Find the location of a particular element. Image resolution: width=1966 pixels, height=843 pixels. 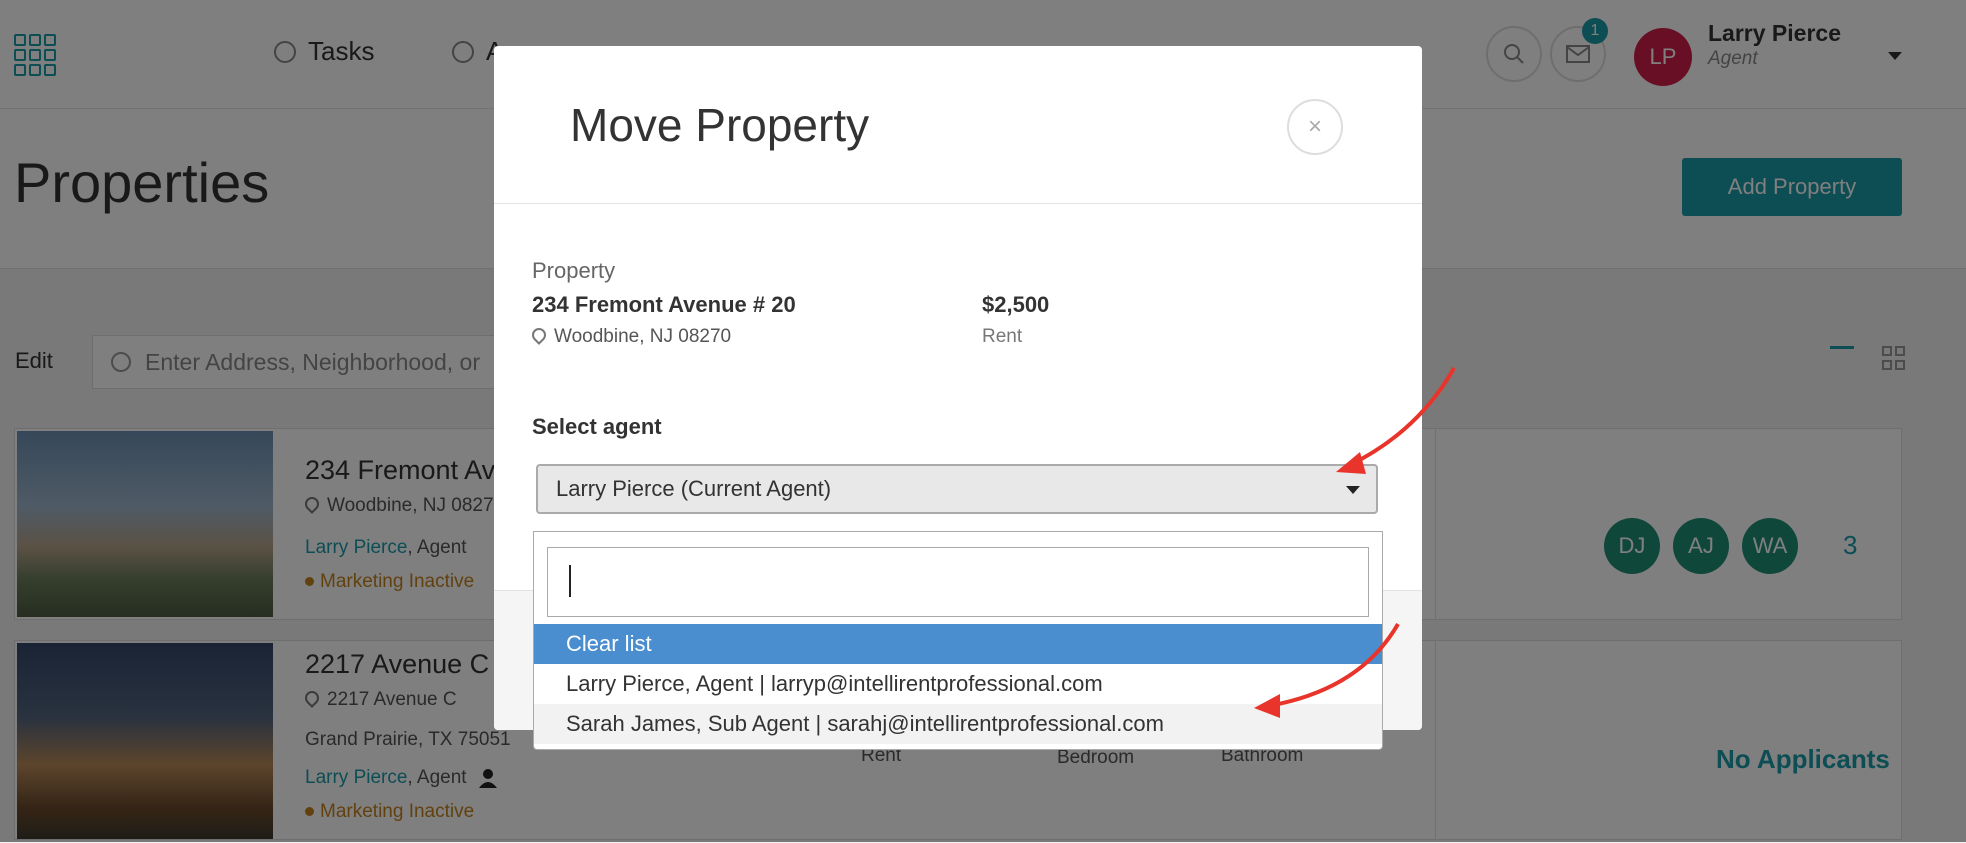

text-cursor is located at coordinates (570, 581).